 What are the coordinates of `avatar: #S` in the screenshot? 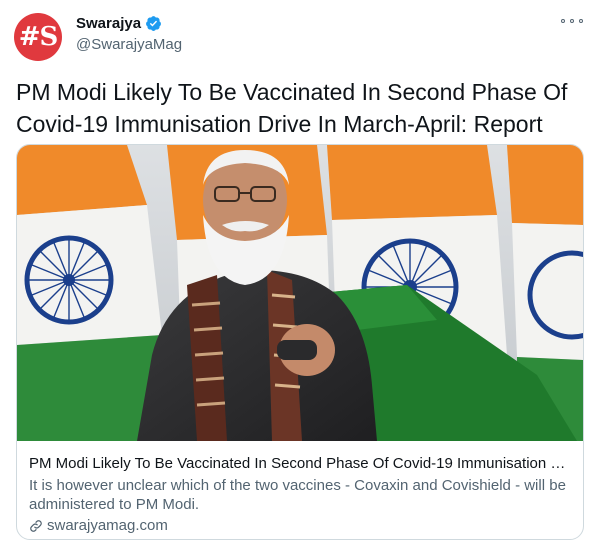 It's located at (38, 37).